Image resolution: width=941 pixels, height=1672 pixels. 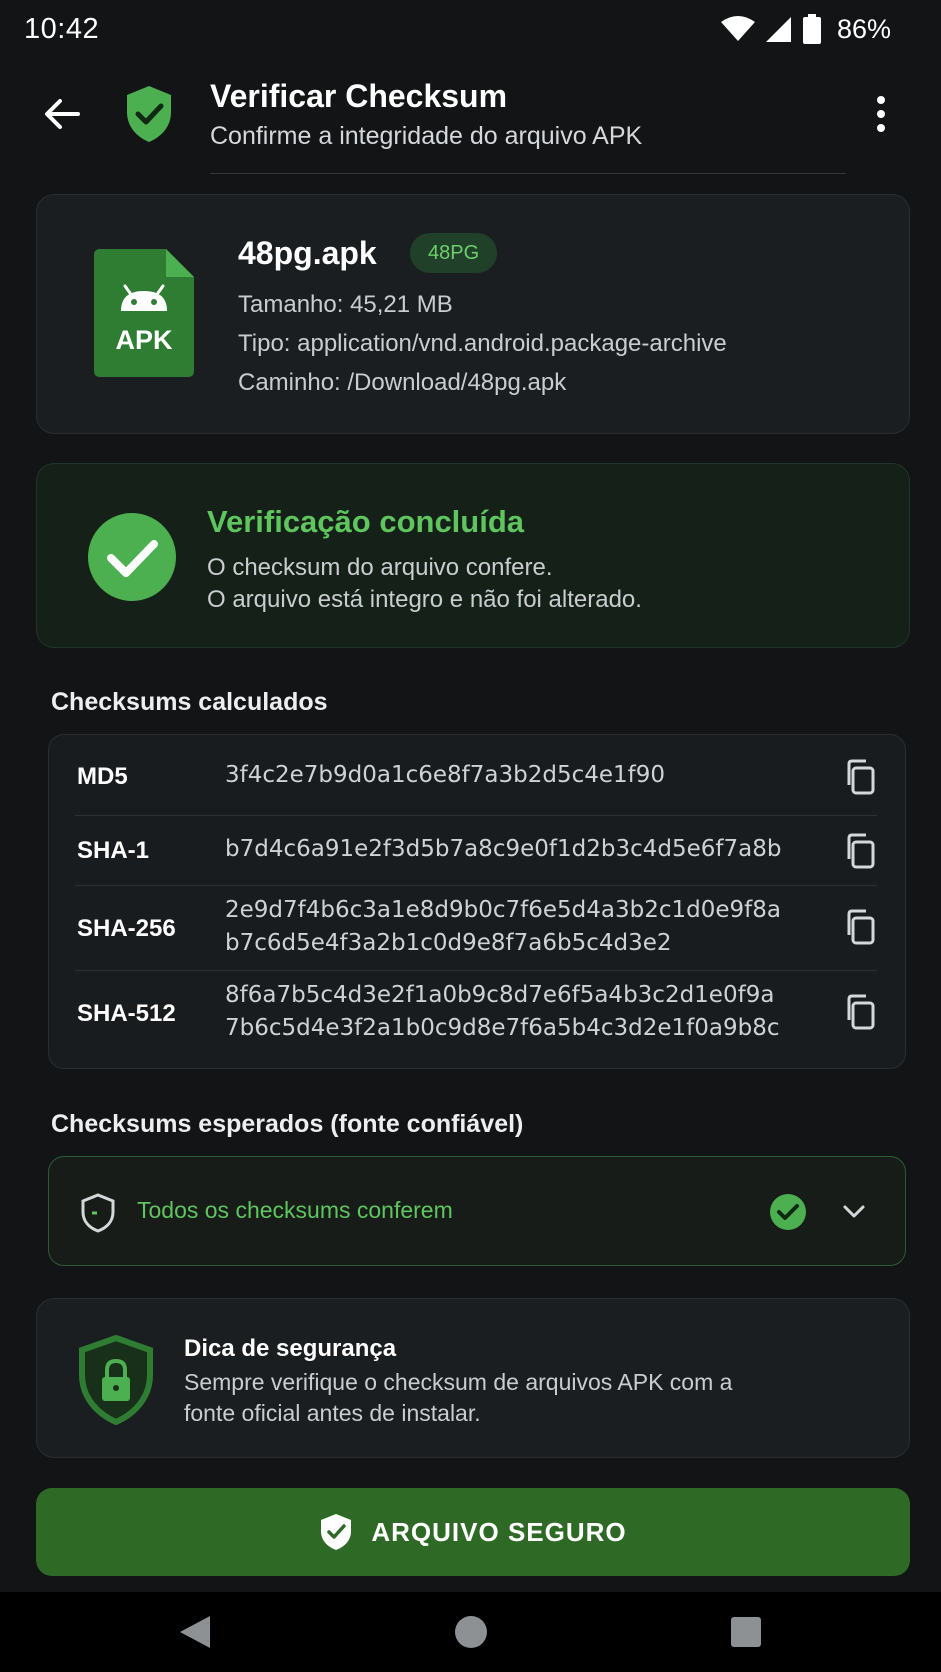 What do you see at coordinates (359, 96) in the screenshot?
I see `page-title: Verificar Checksum` at bounding box center [359, 96].